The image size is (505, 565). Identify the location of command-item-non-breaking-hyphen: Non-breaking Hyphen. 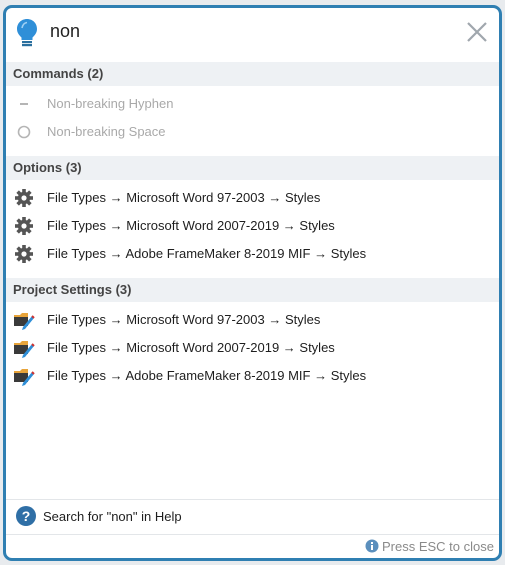
(252, 104).